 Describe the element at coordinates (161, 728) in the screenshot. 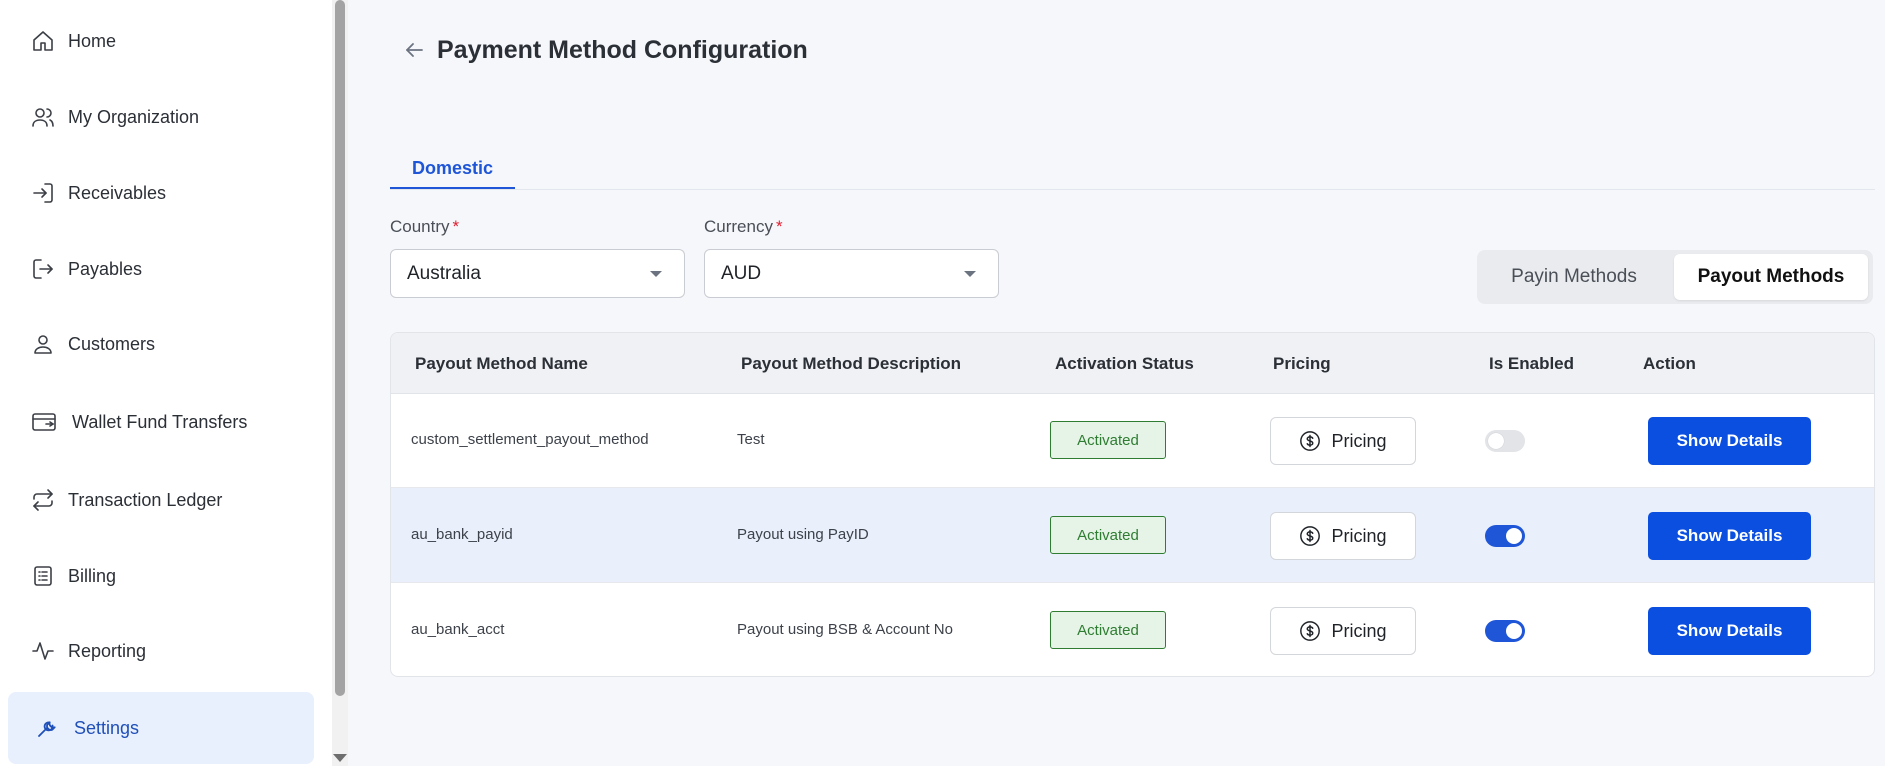

I see `sidebar-item-settings: Settings` at that location.